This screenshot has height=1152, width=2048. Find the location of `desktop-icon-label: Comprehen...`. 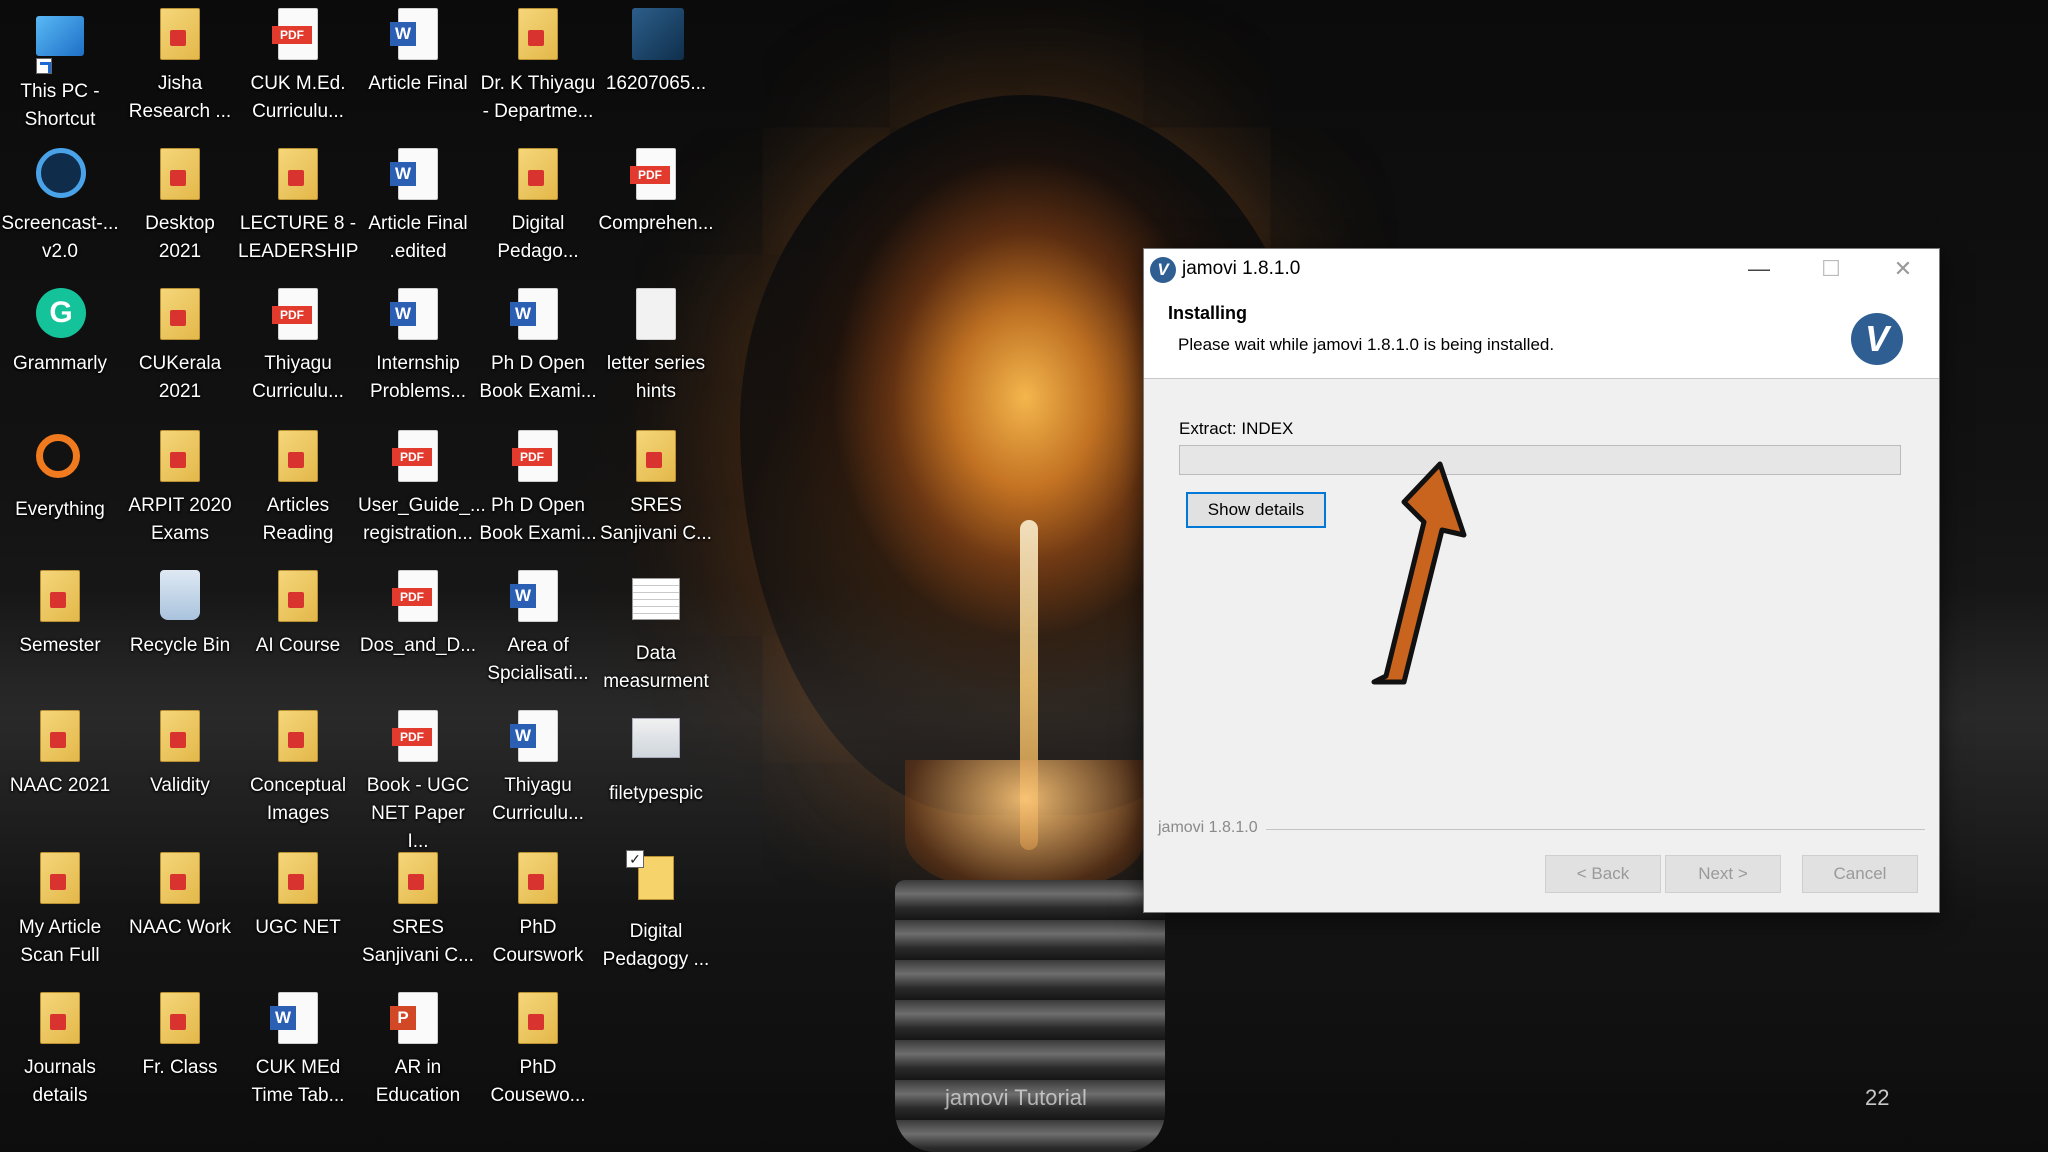

desktop-icon-label: Comprehen... is located at coordinates (656, 223).